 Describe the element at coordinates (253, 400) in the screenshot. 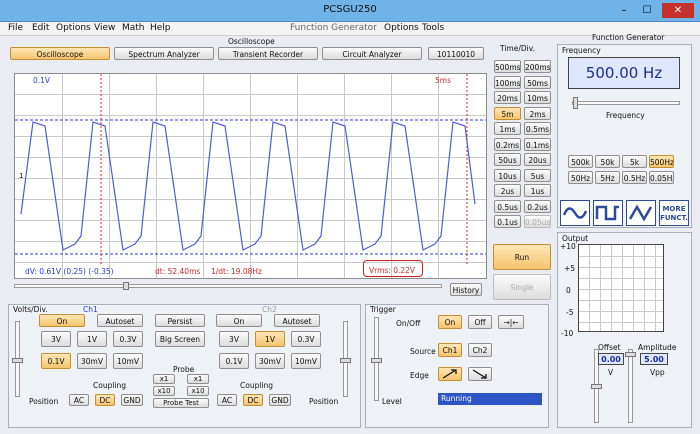

I see `ch2-dc-button: DC` at that location.